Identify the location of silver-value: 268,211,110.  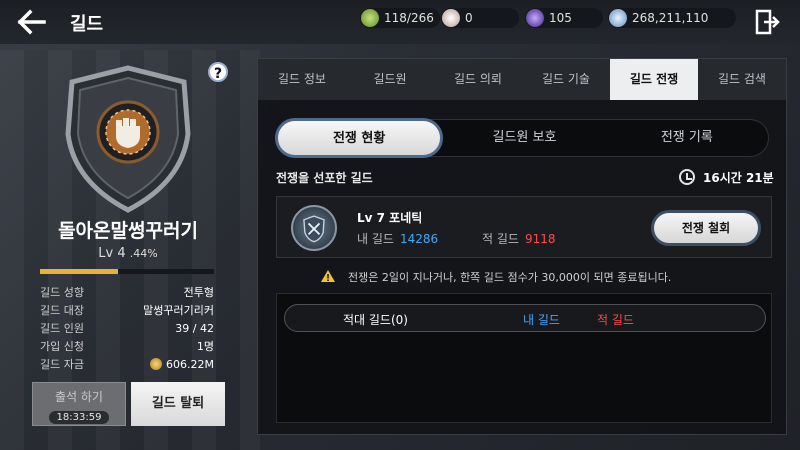
(670, 18).